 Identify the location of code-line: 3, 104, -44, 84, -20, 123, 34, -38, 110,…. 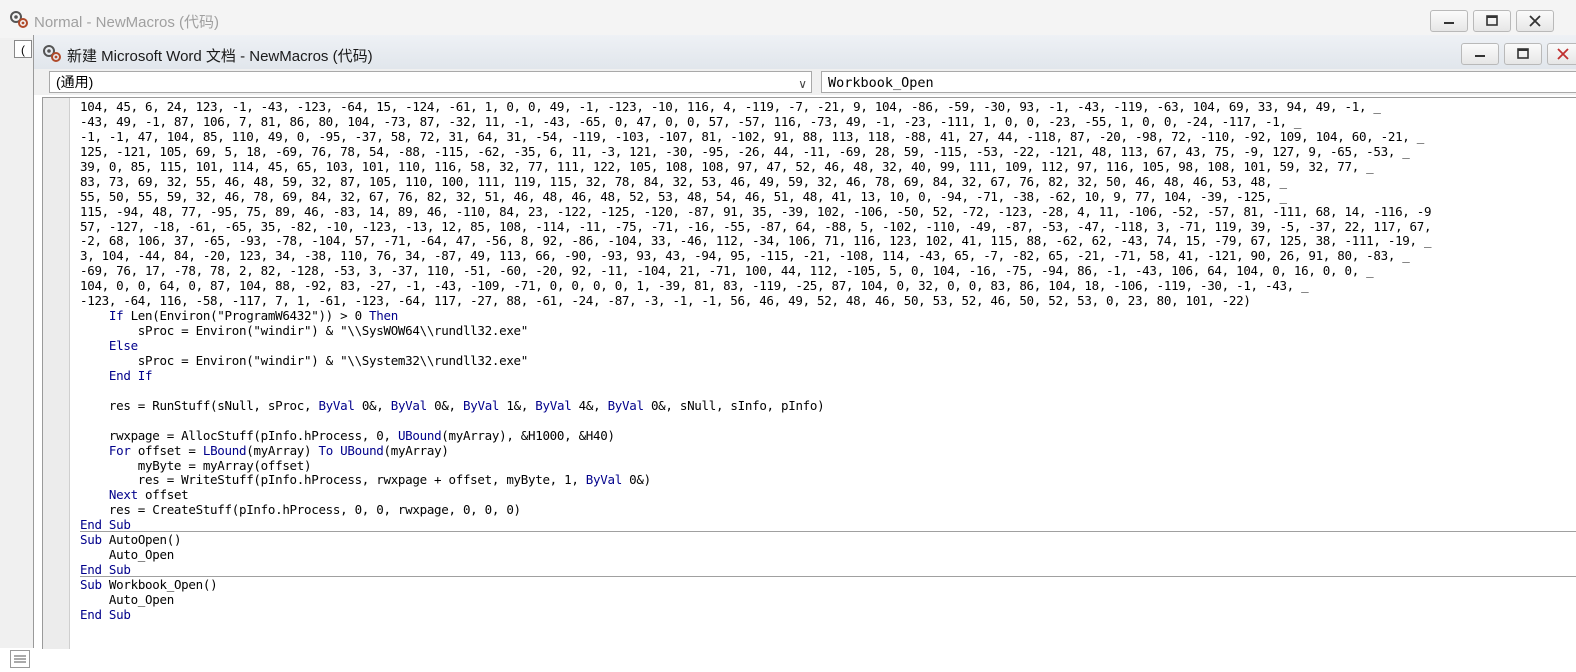
(755, 256).